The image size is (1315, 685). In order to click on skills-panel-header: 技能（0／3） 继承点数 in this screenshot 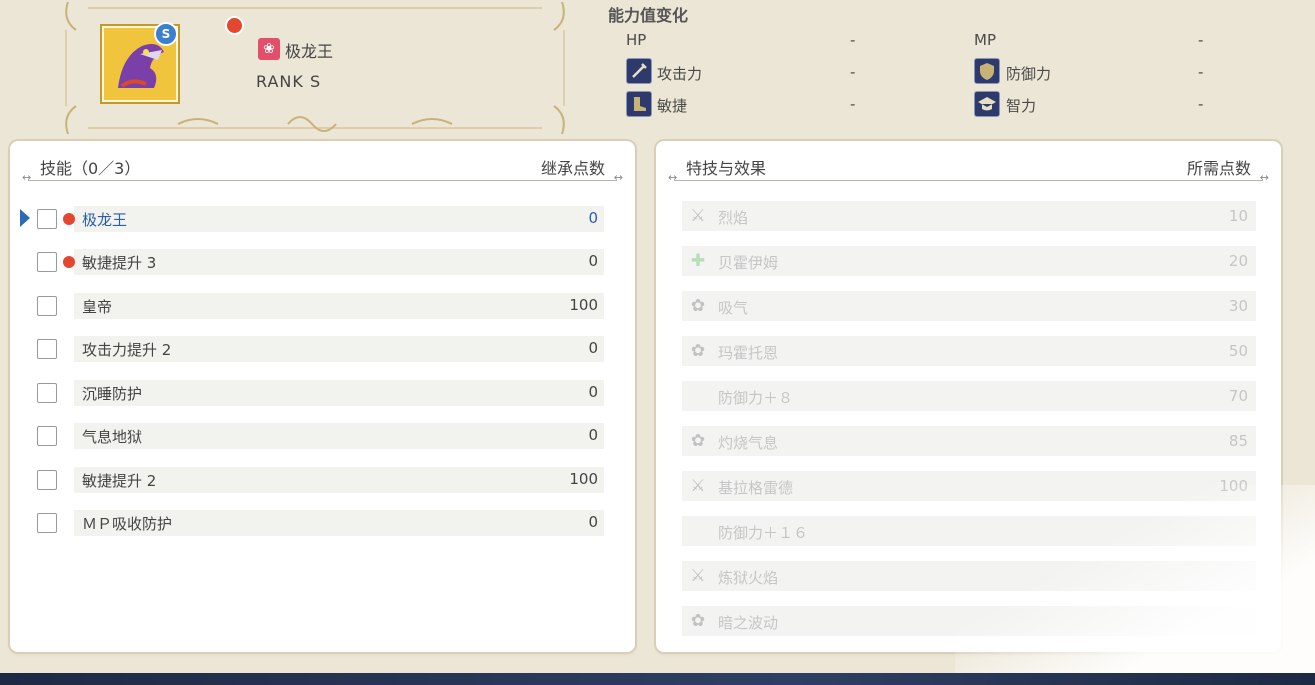, I will do `click(322, 167)`.